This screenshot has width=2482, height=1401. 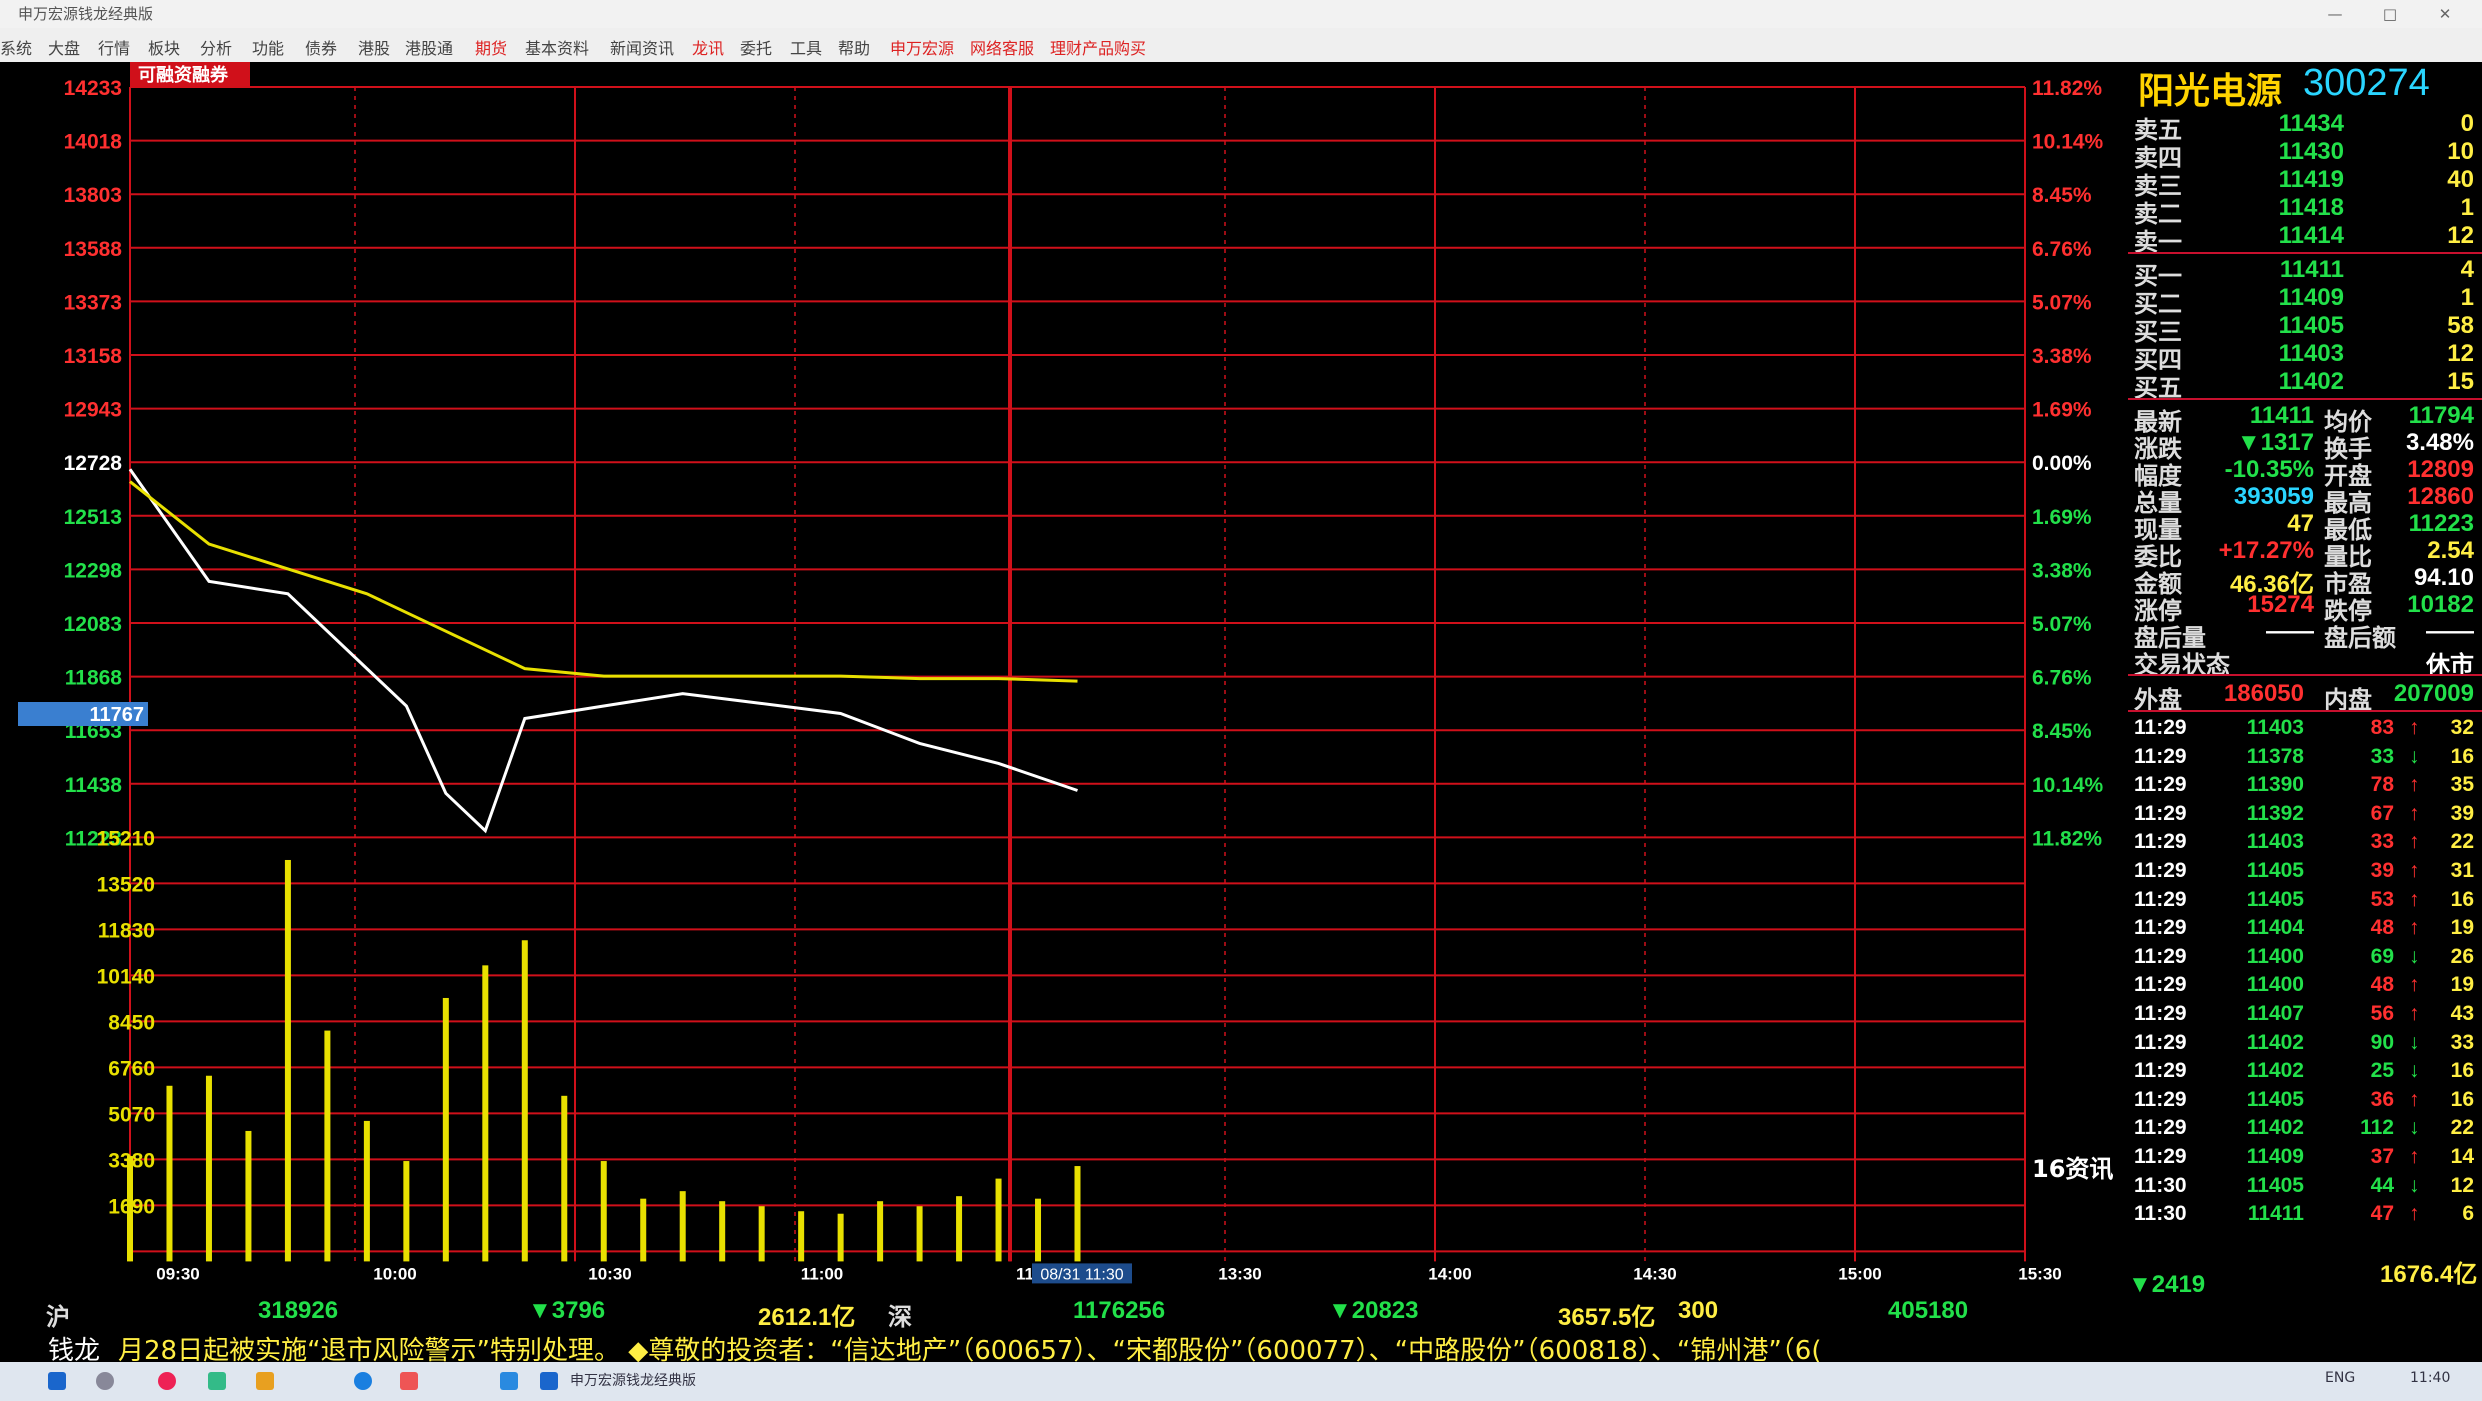 I want to click on volume-axis-label: 10140, so click(x=126, y=976).